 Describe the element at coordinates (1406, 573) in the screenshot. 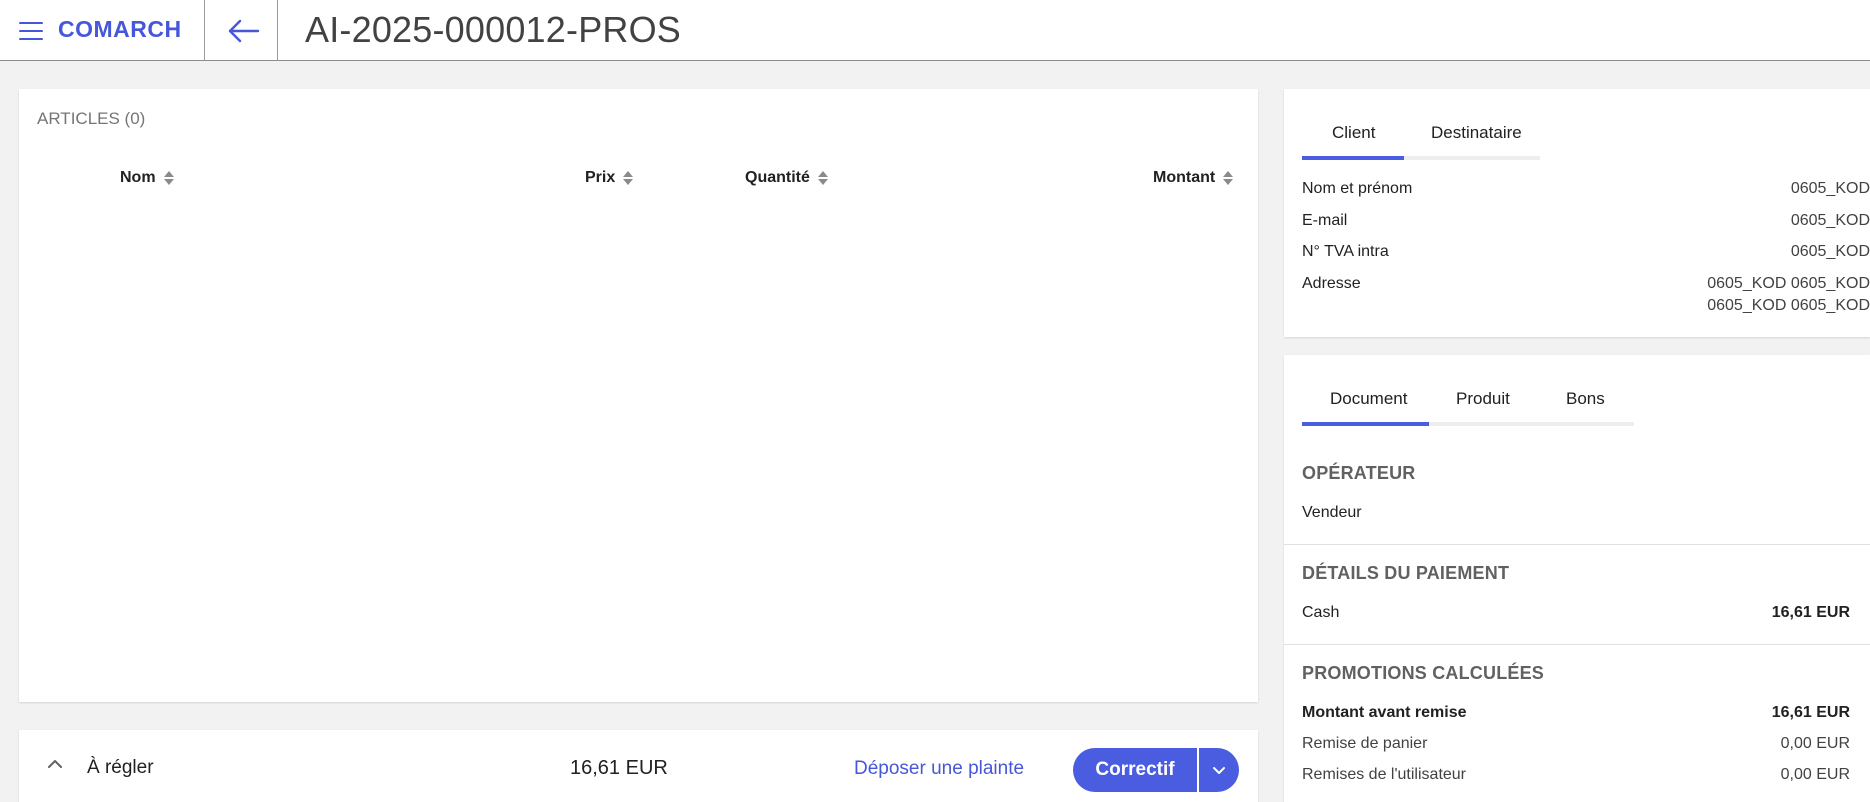

I see `payment-section-title: DÉTAILS DU PAIEMENT` at that location.